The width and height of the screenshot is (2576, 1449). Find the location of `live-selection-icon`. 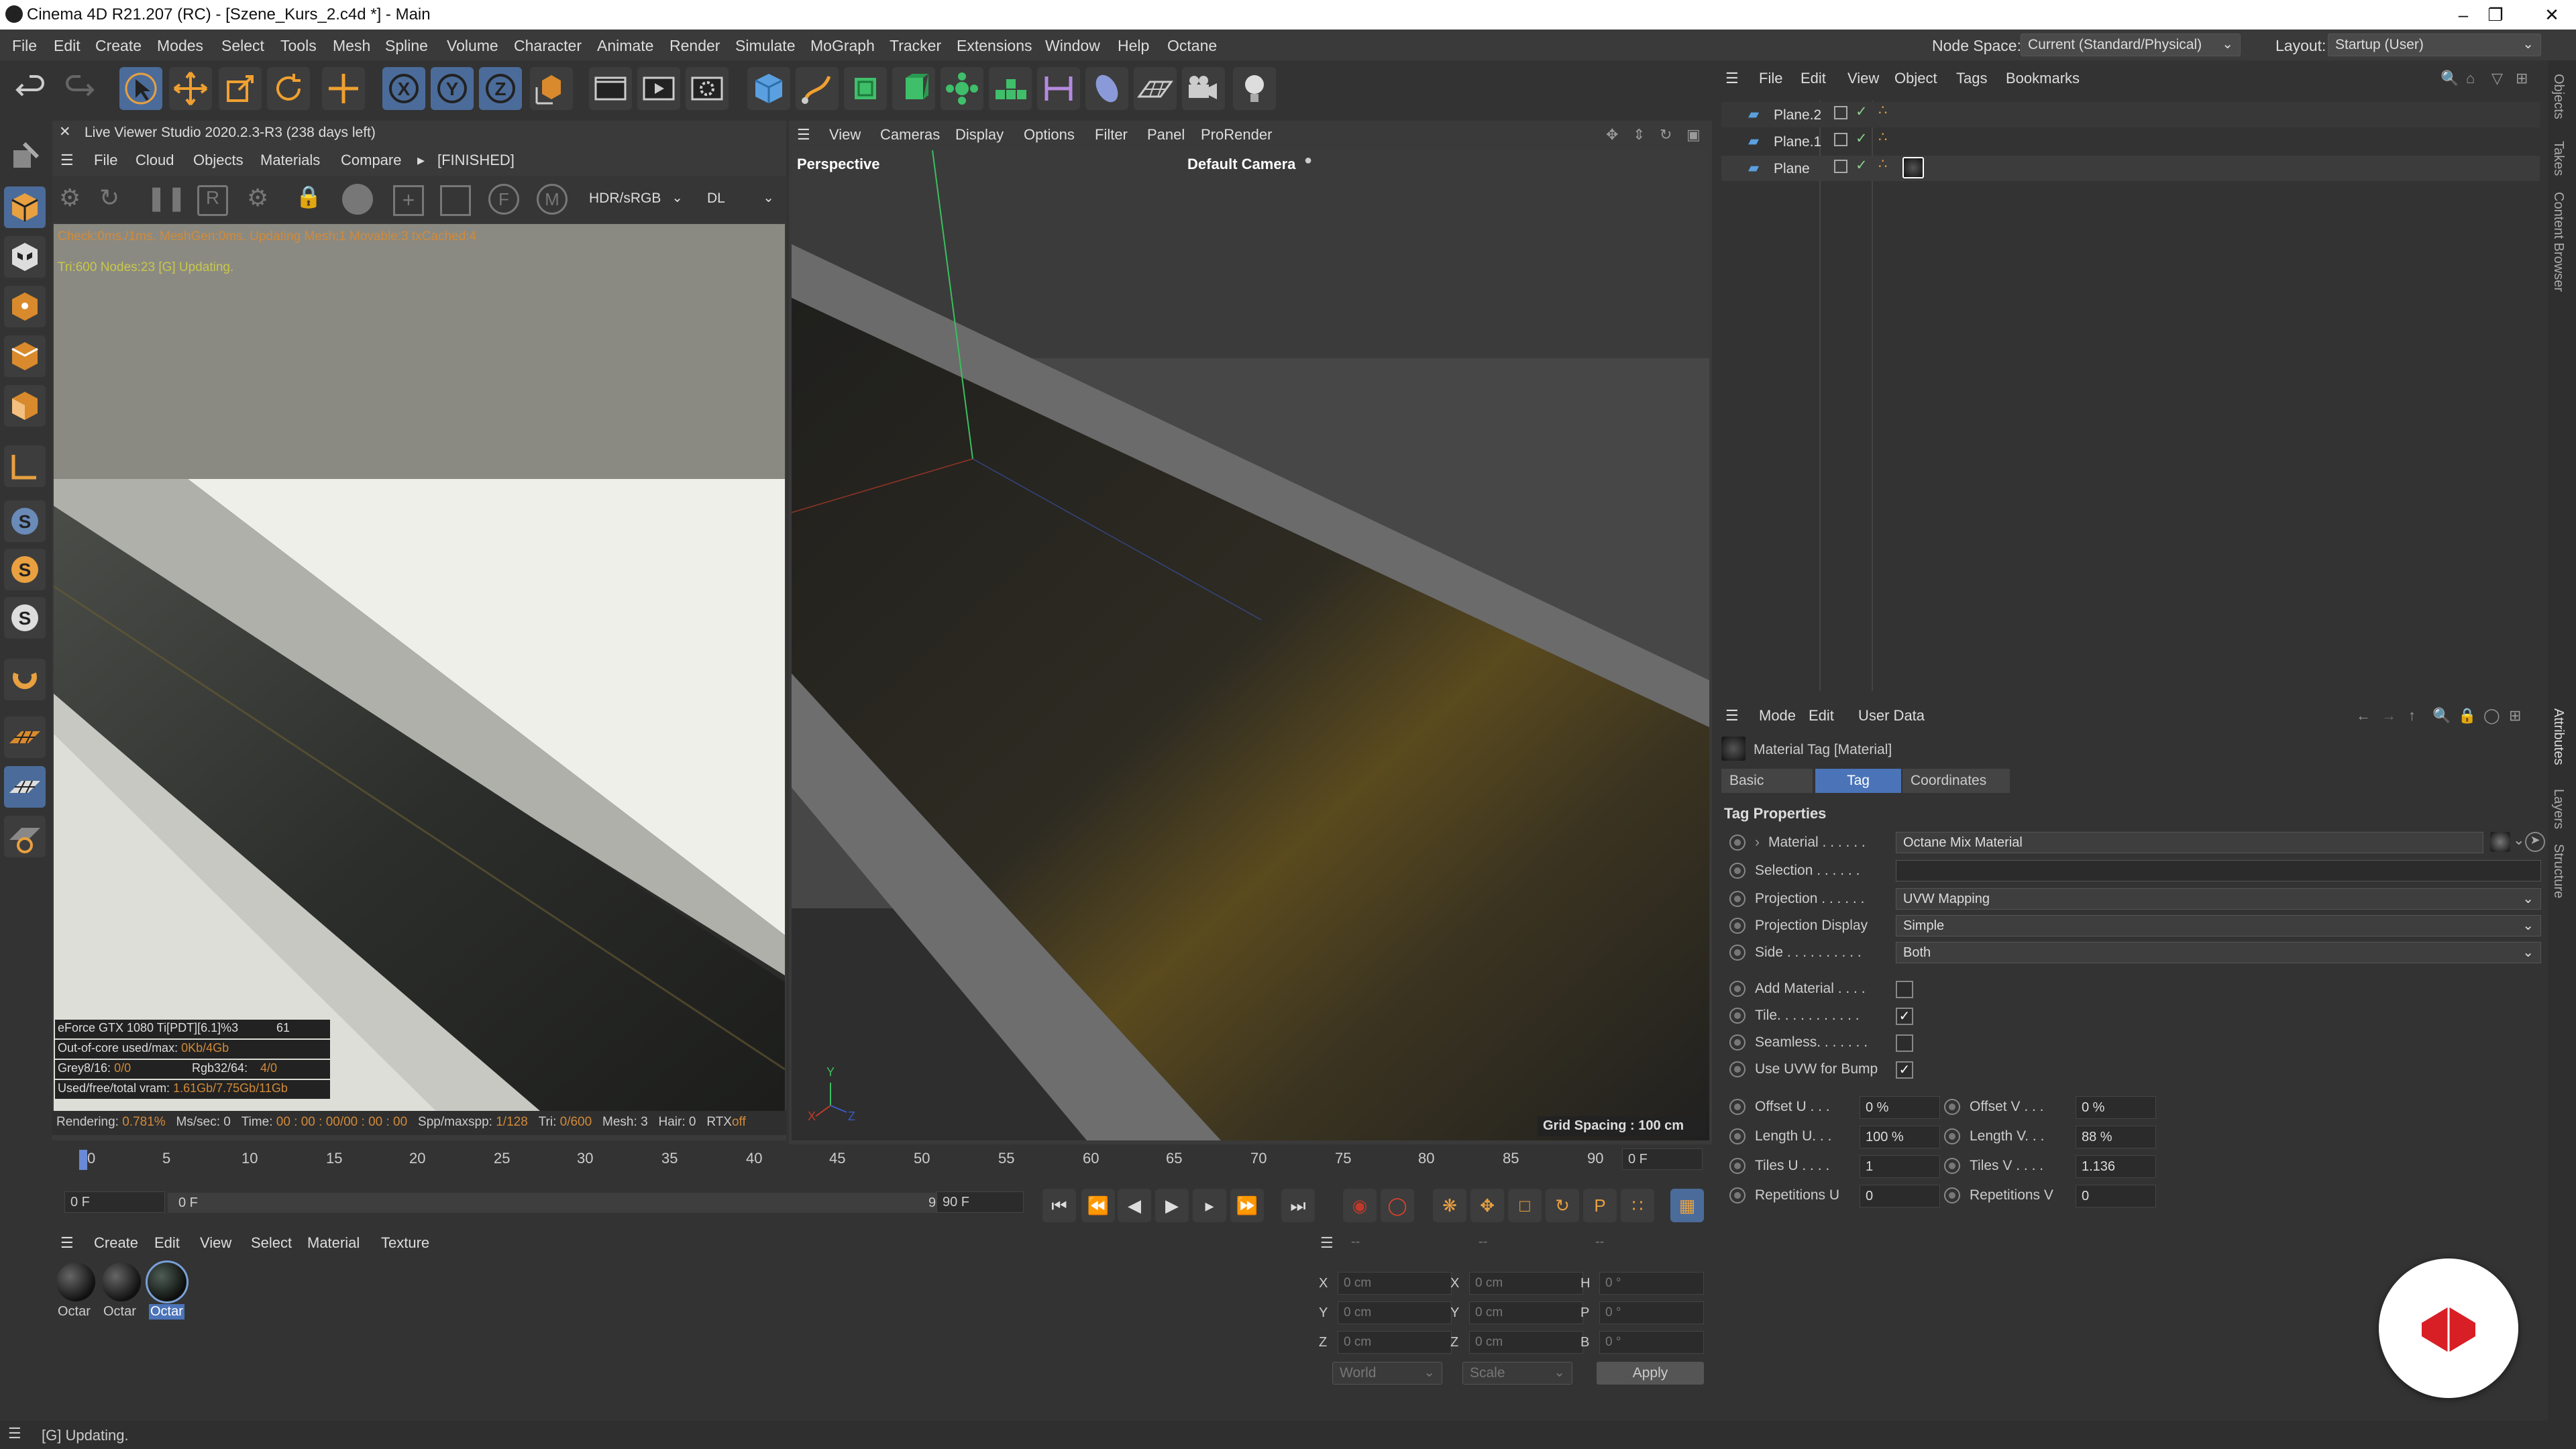

live-selection-icon is located at coordinates (140, 88).